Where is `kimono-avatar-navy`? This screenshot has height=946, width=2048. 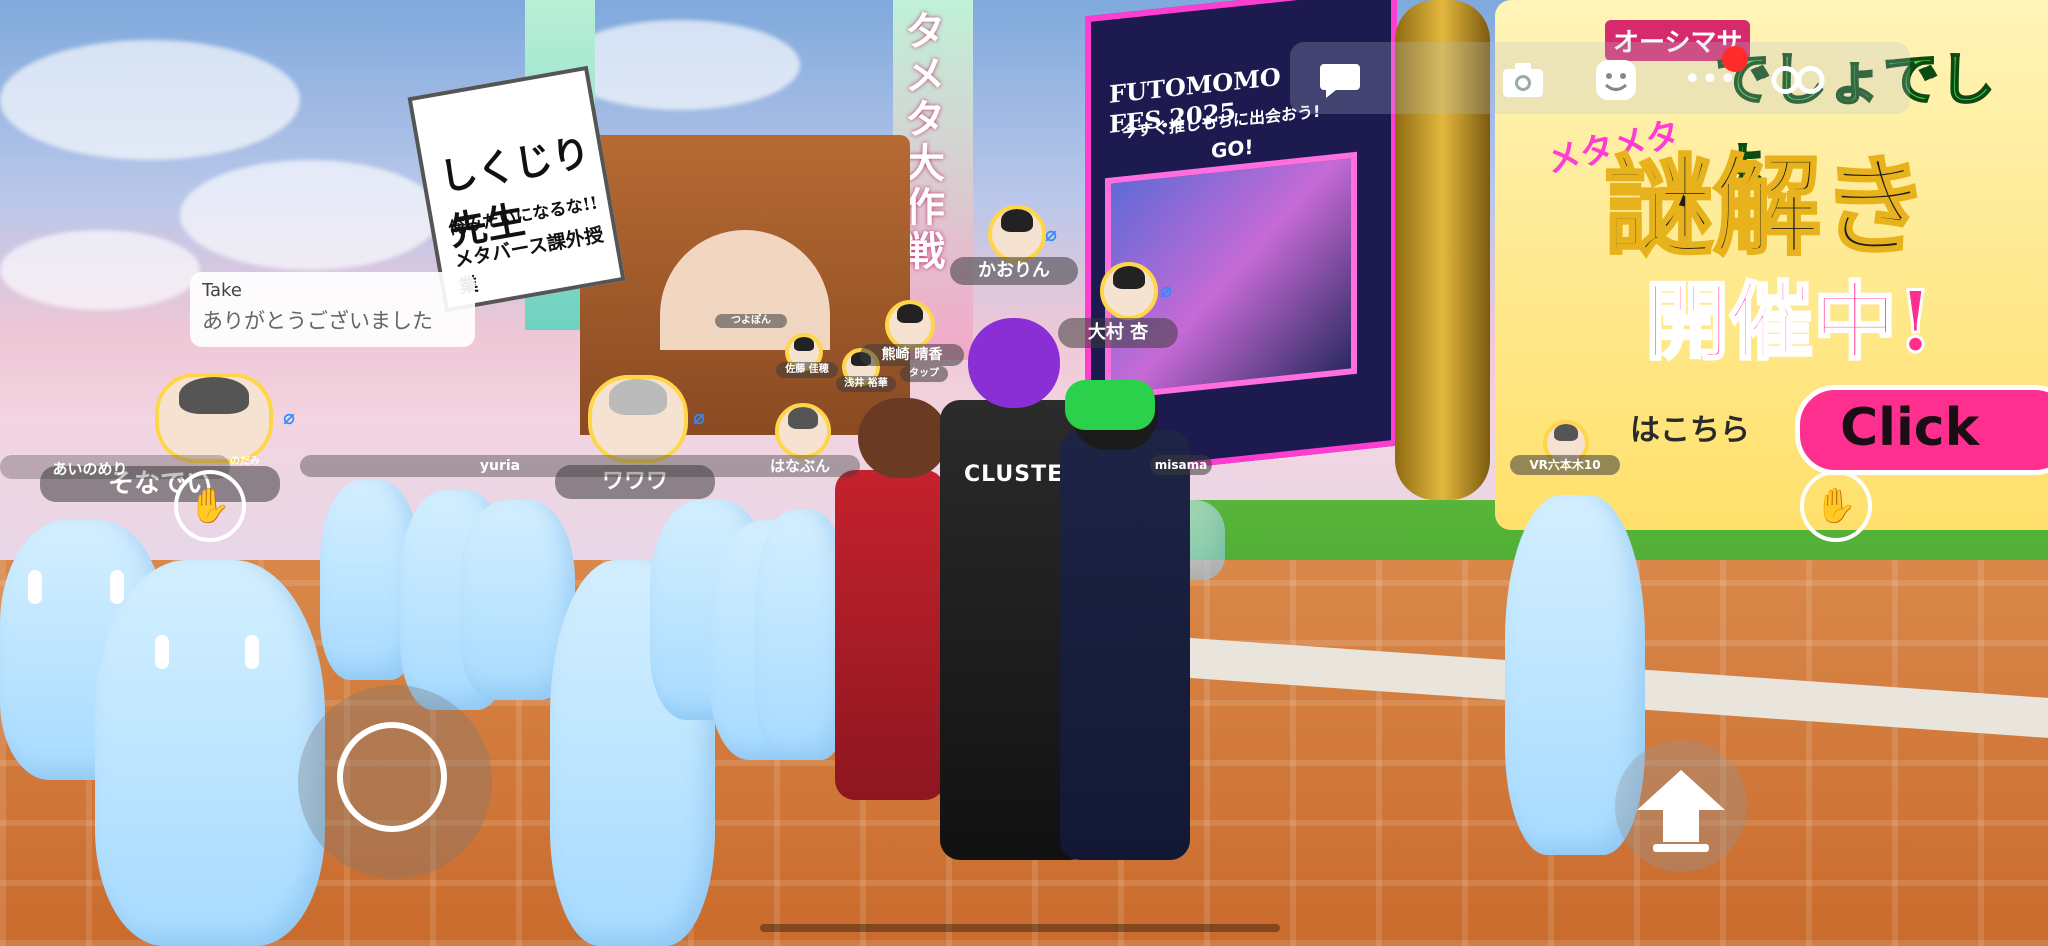
kimono-avatar-navy is located at coordinates (1125, 645).